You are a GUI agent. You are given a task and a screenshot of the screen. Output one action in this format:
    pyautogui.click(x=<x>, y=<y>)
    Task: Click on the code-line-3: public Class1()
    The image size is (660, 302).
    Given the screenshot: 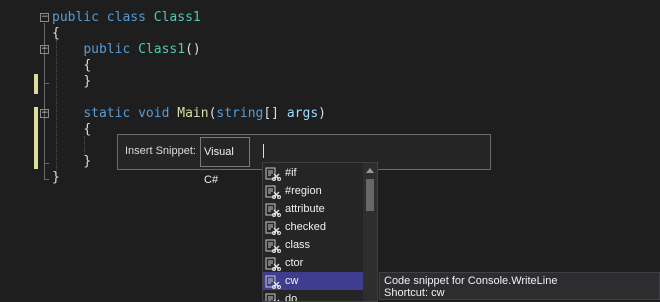 What is the action you would take?
    pyautogui.click(x=126, y=50)
    